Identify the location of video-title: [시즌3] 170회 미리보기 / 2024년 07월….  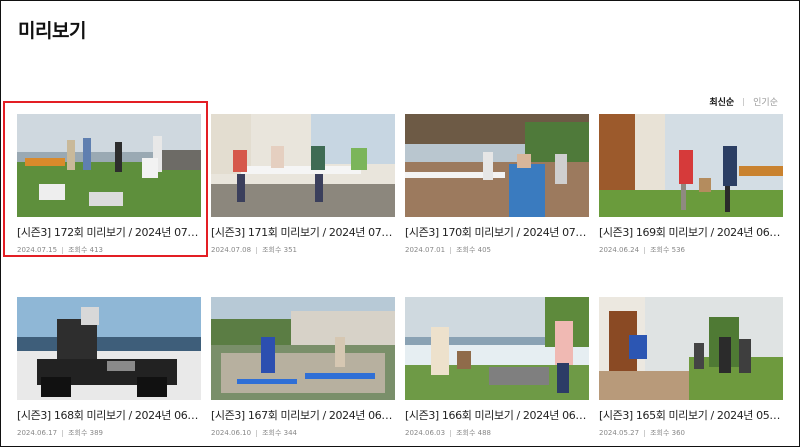
(497, 232).